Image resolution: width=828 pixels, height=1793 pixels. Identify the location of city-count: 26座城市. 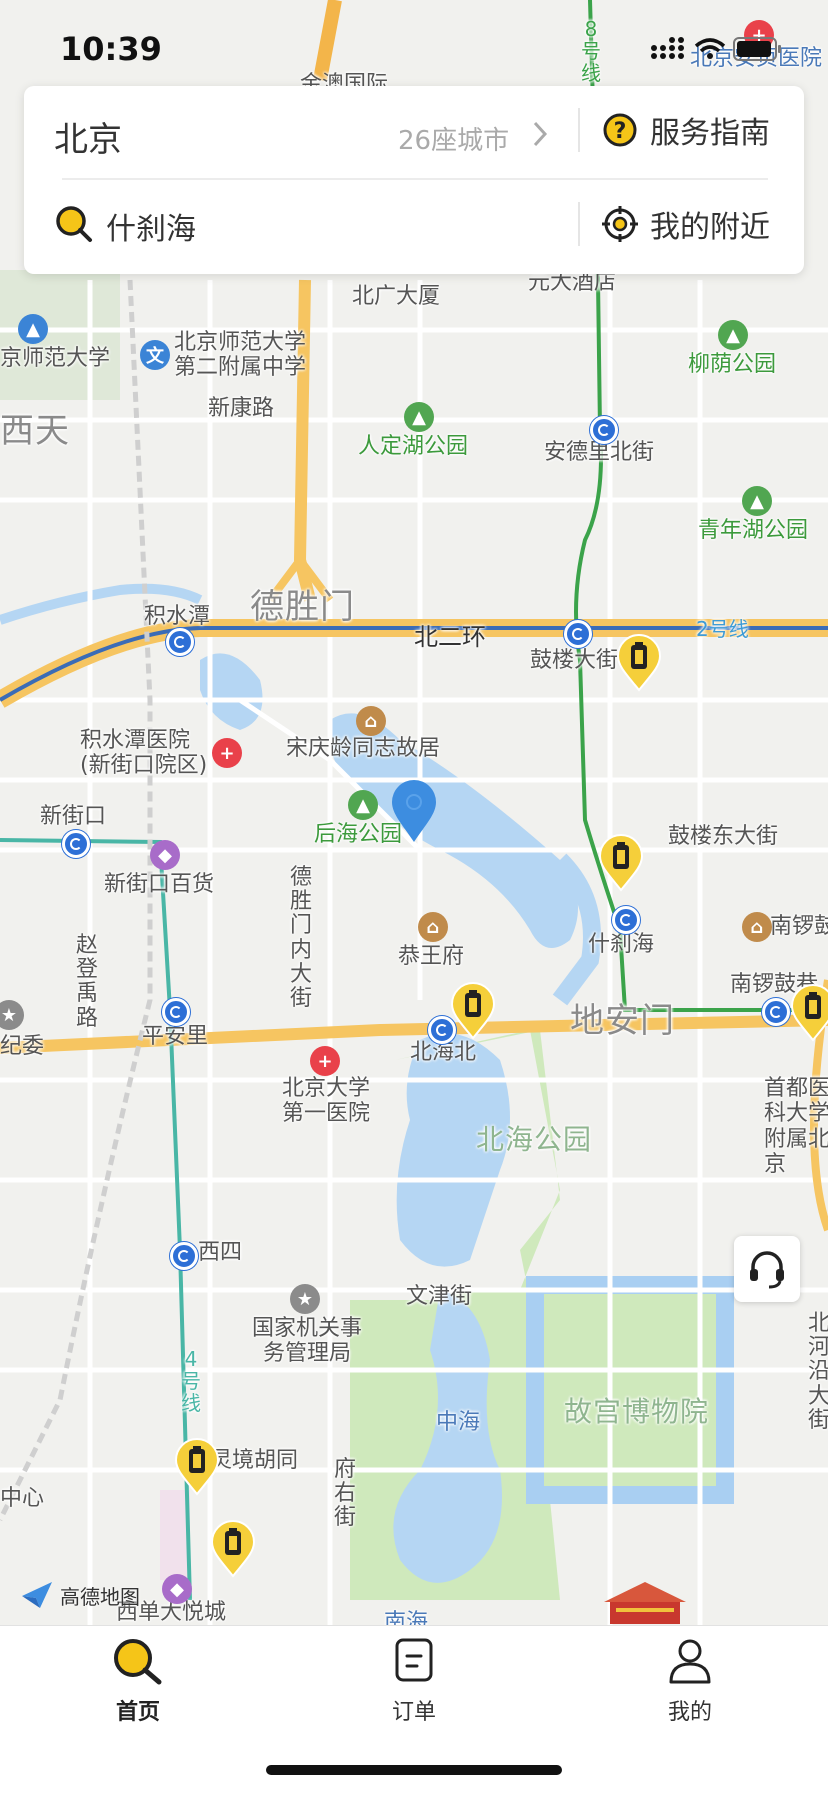
(453, 138).